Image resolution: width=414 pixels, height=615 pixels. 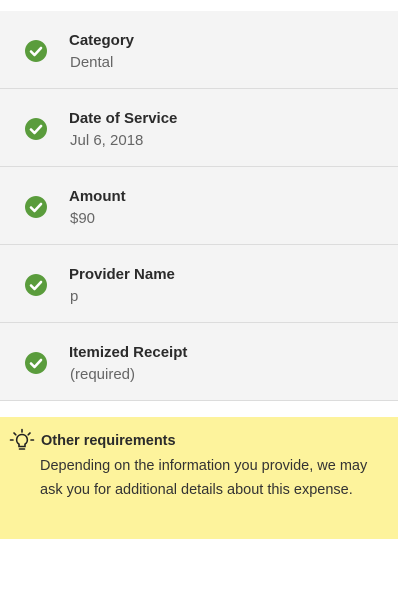 What do you see at coordinates (107, 140) in the screenshot?
I see `field-value: Jul 6, 2018` at bounding box center [107, 140].